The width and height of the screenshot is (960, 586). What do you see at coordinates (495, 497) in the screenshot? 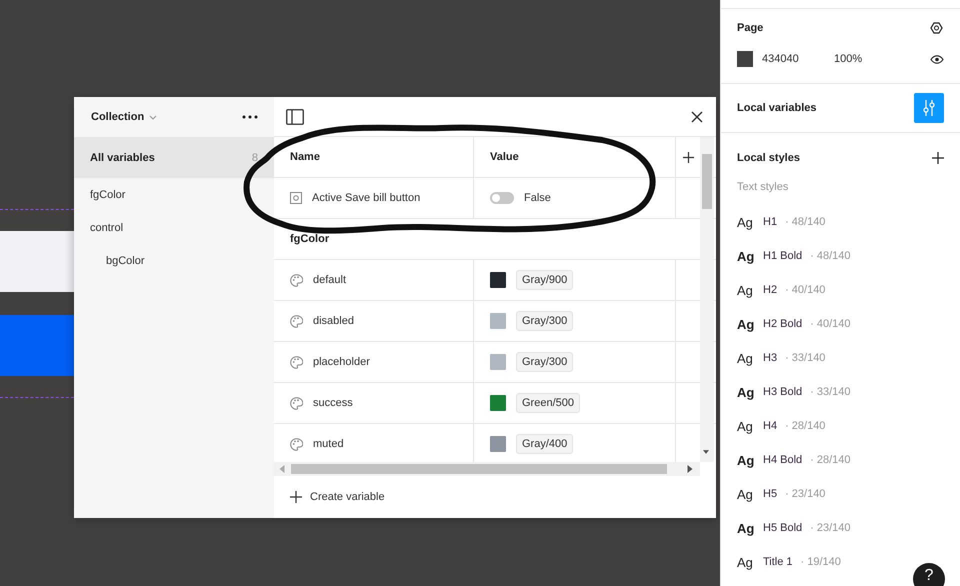
I see `create-variable-button: Create variable` at bounding box center [495, 497].